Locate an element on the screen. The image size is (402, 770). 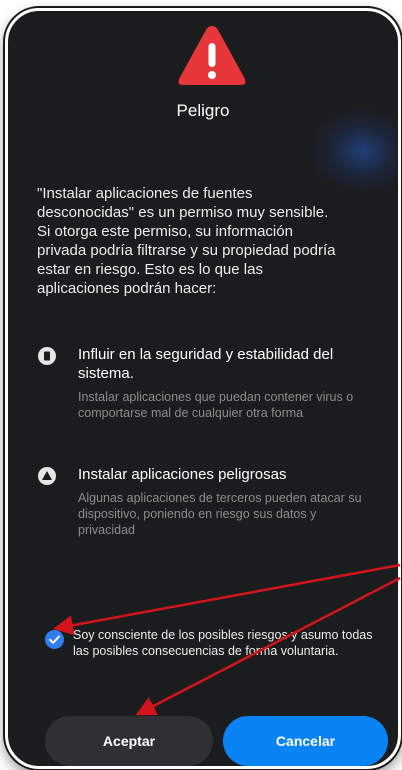
checkmark-icon is located at coordinates (54, 639).